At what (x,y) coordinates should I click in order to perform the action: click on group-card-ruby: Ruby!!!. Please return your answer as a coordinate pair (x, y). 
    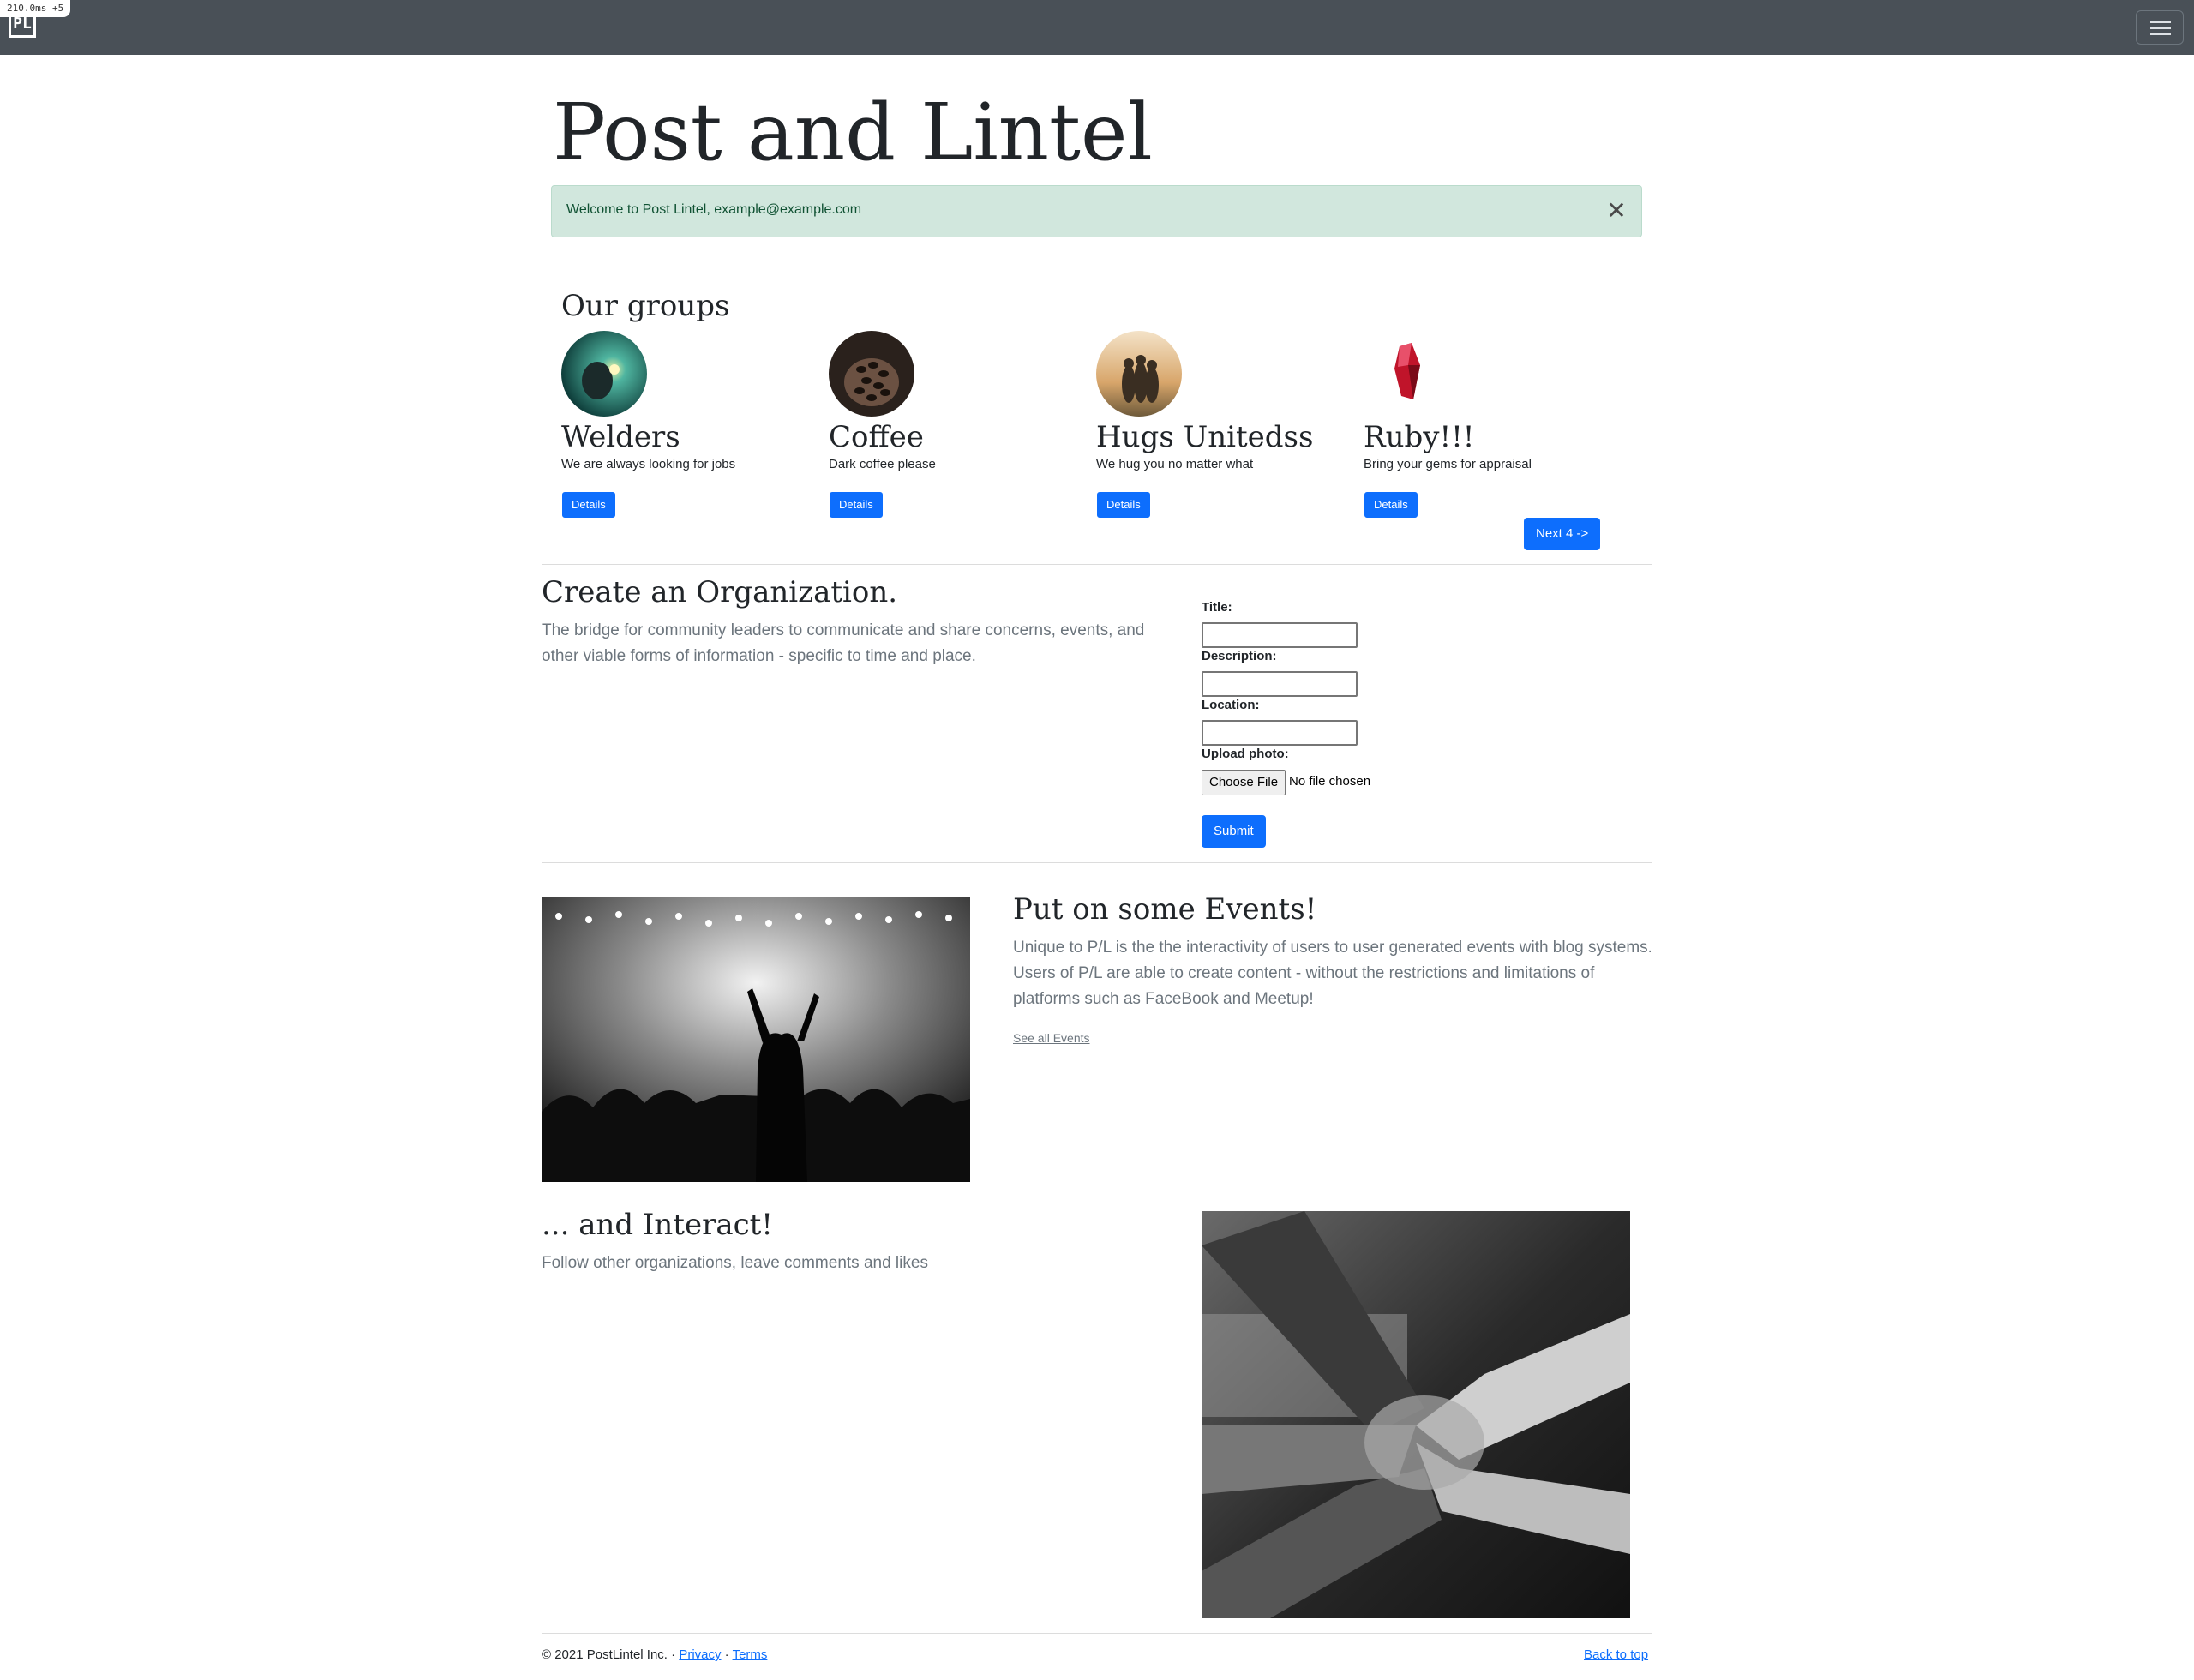
    Looking at the image, I should click on (1492, 425).